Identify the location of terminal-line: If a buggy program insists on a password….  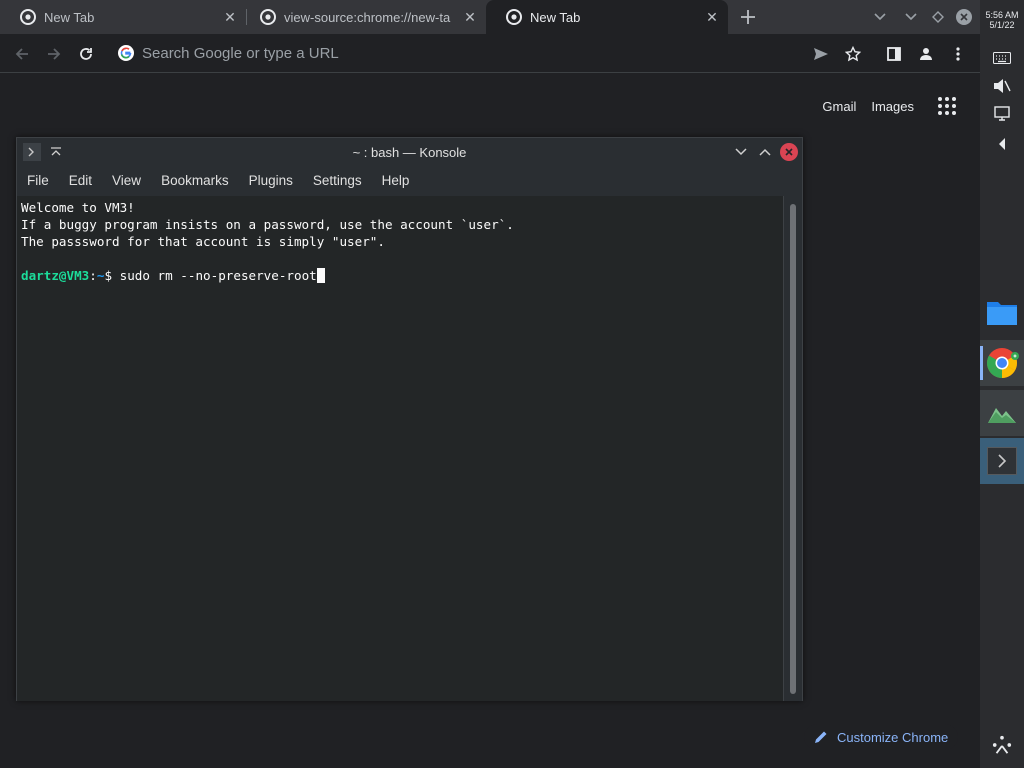
(267, 224).